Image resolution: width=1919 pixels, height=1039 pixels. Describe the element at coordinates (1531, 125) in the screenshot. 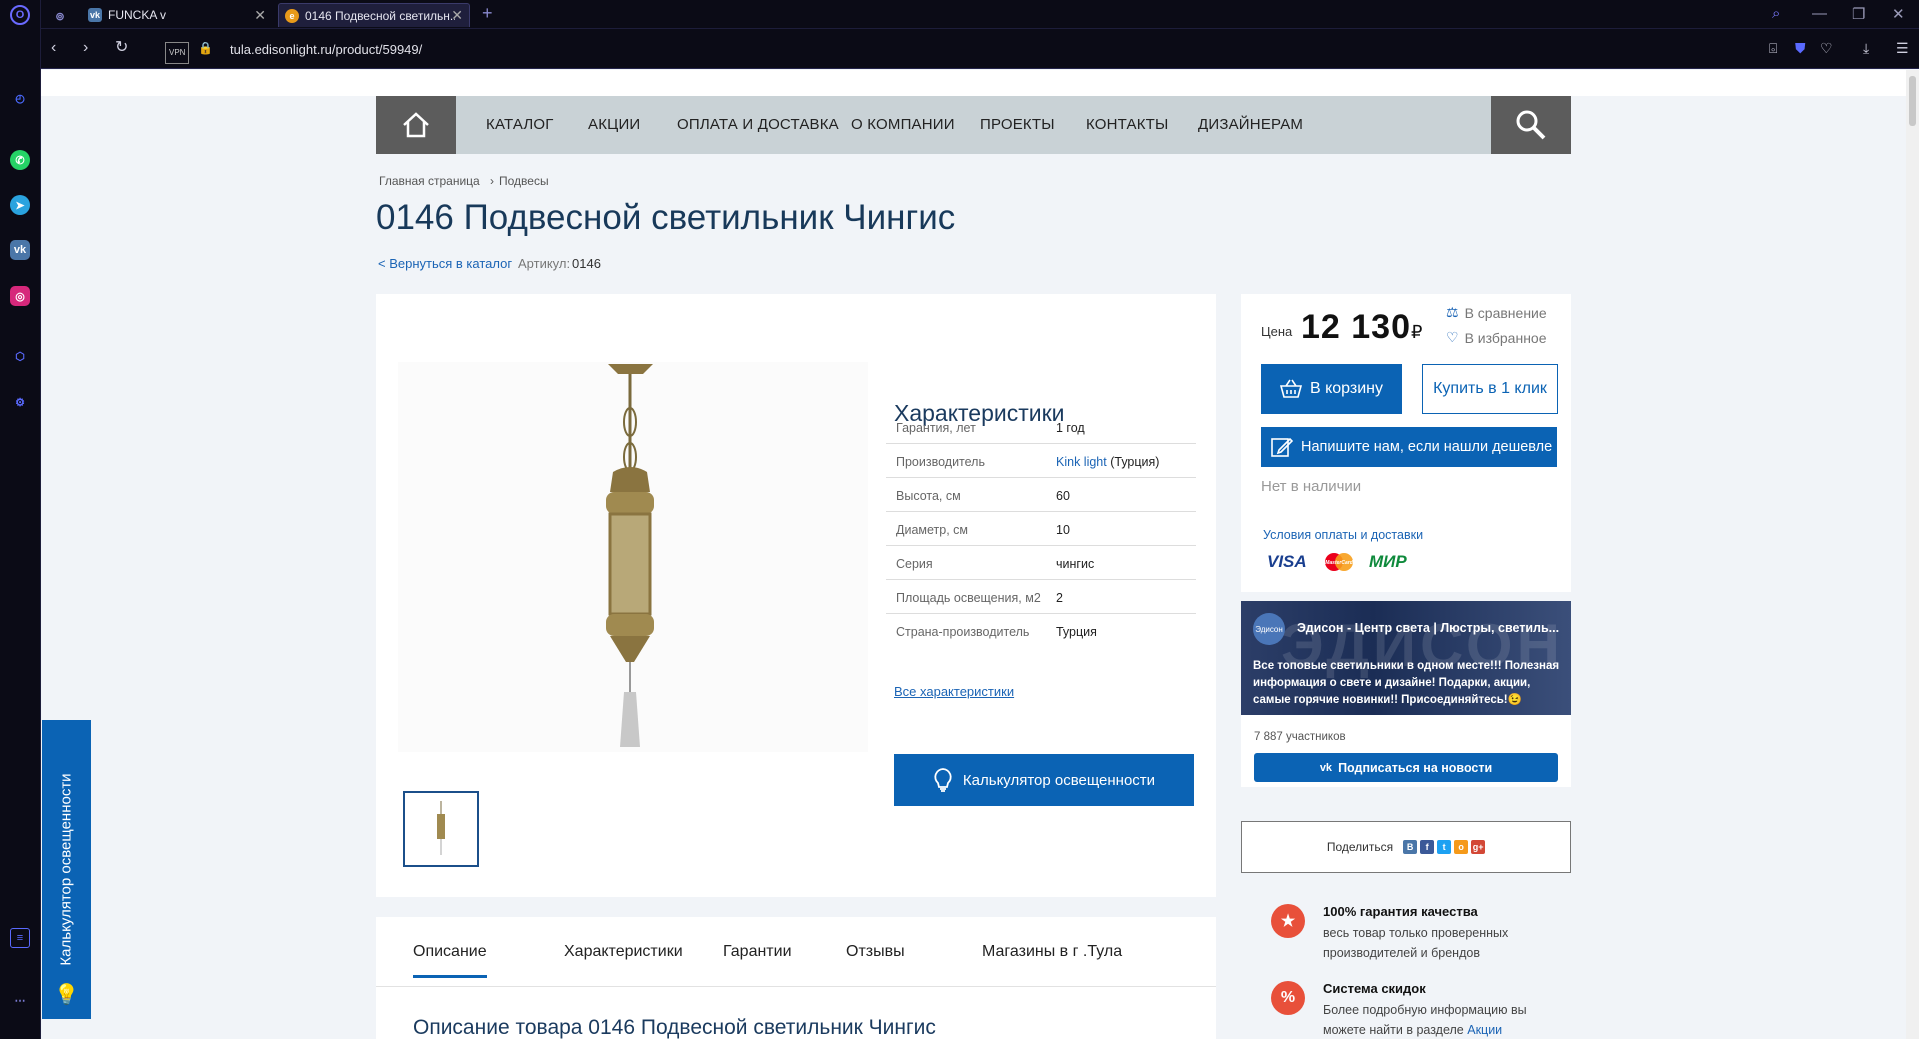

I see `search-button` at that location.